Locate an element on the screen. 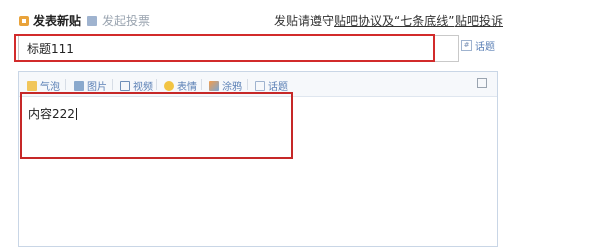 This screenshot has height=250, width=600. post-header: 发表新贴 发起投票 发贴请遵守贴吧协议及“七条底线” 贴吧投诉 is located at coordinates (300, 16).